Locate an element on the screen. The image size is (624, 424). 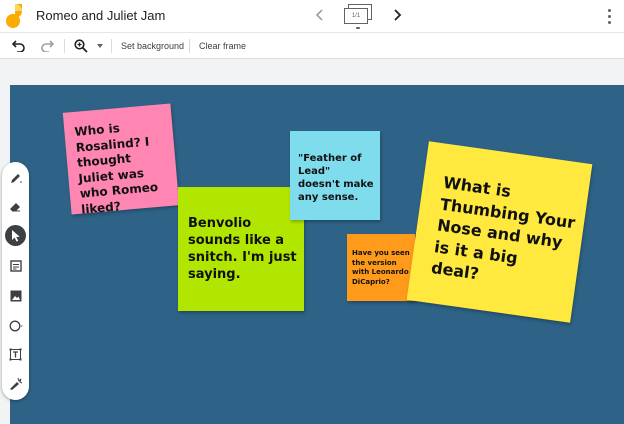
frame-indicator-label: 1/1 is located at coordinates (356, 16).